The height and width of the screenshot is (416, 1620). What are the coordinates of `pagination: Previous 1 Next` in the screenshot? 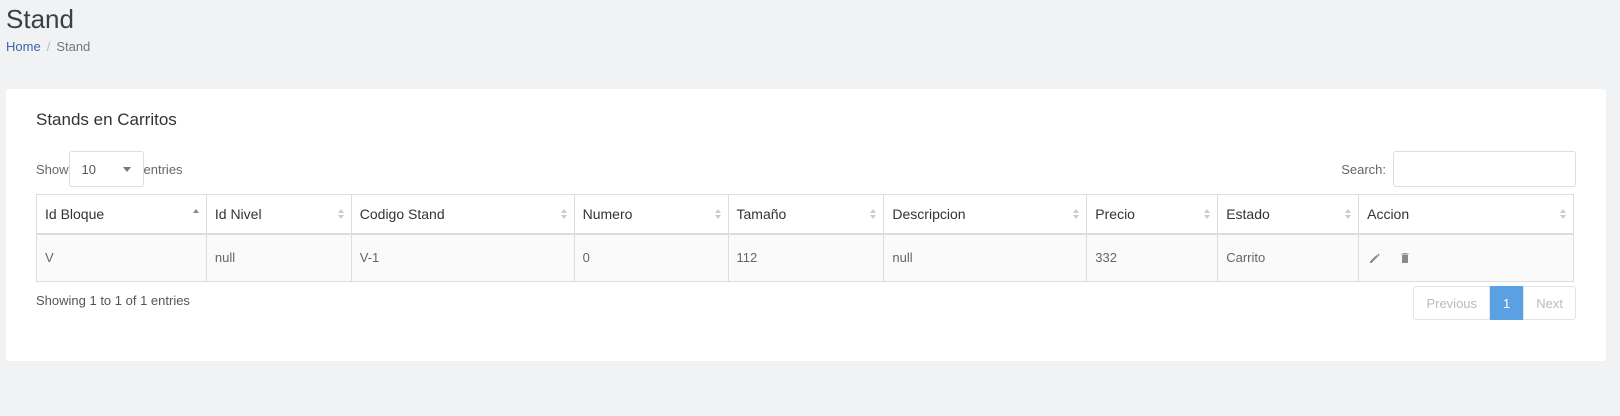 It's located at (1494, 303).